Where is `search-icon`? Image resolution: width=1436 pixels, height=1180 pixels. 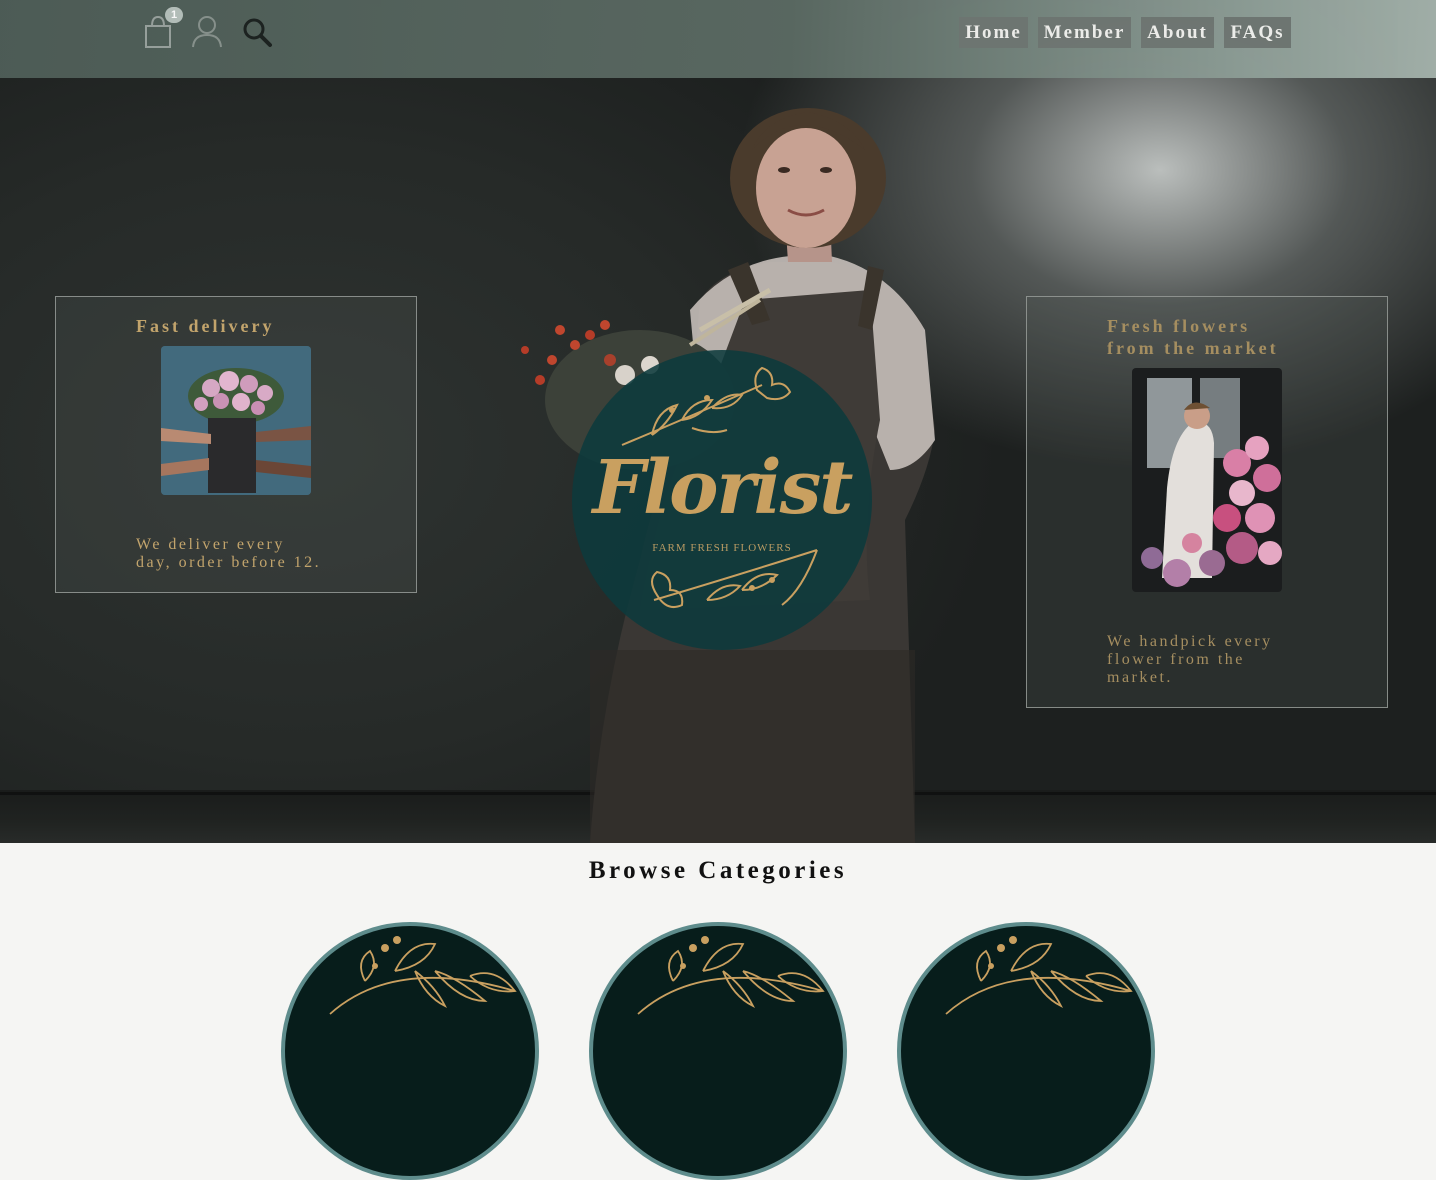
search-icon is located at coordinates (257, 32).